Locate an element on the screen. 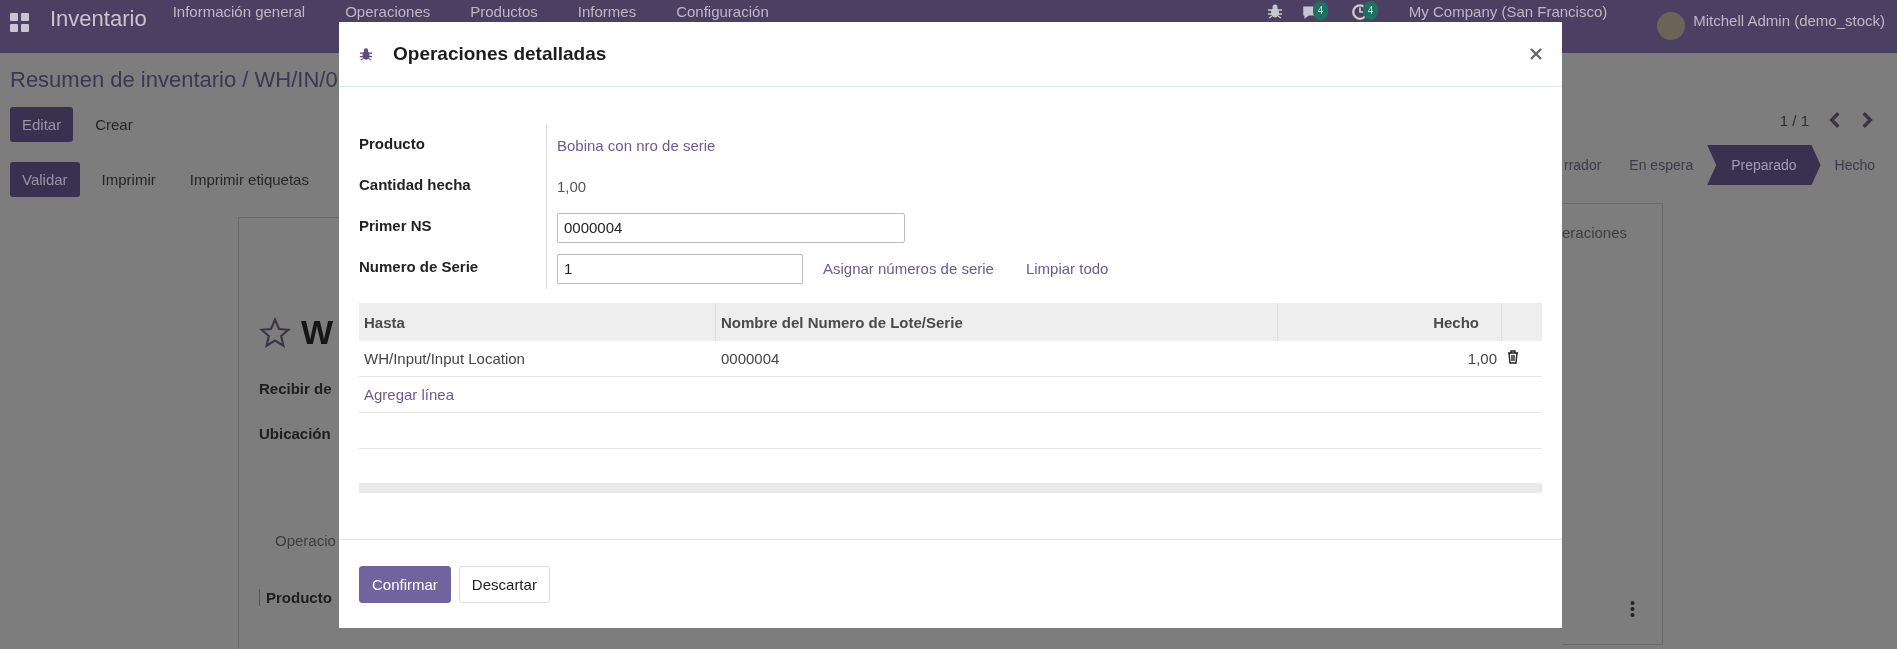  action-button: Validar is located at coordinates (45, 179).